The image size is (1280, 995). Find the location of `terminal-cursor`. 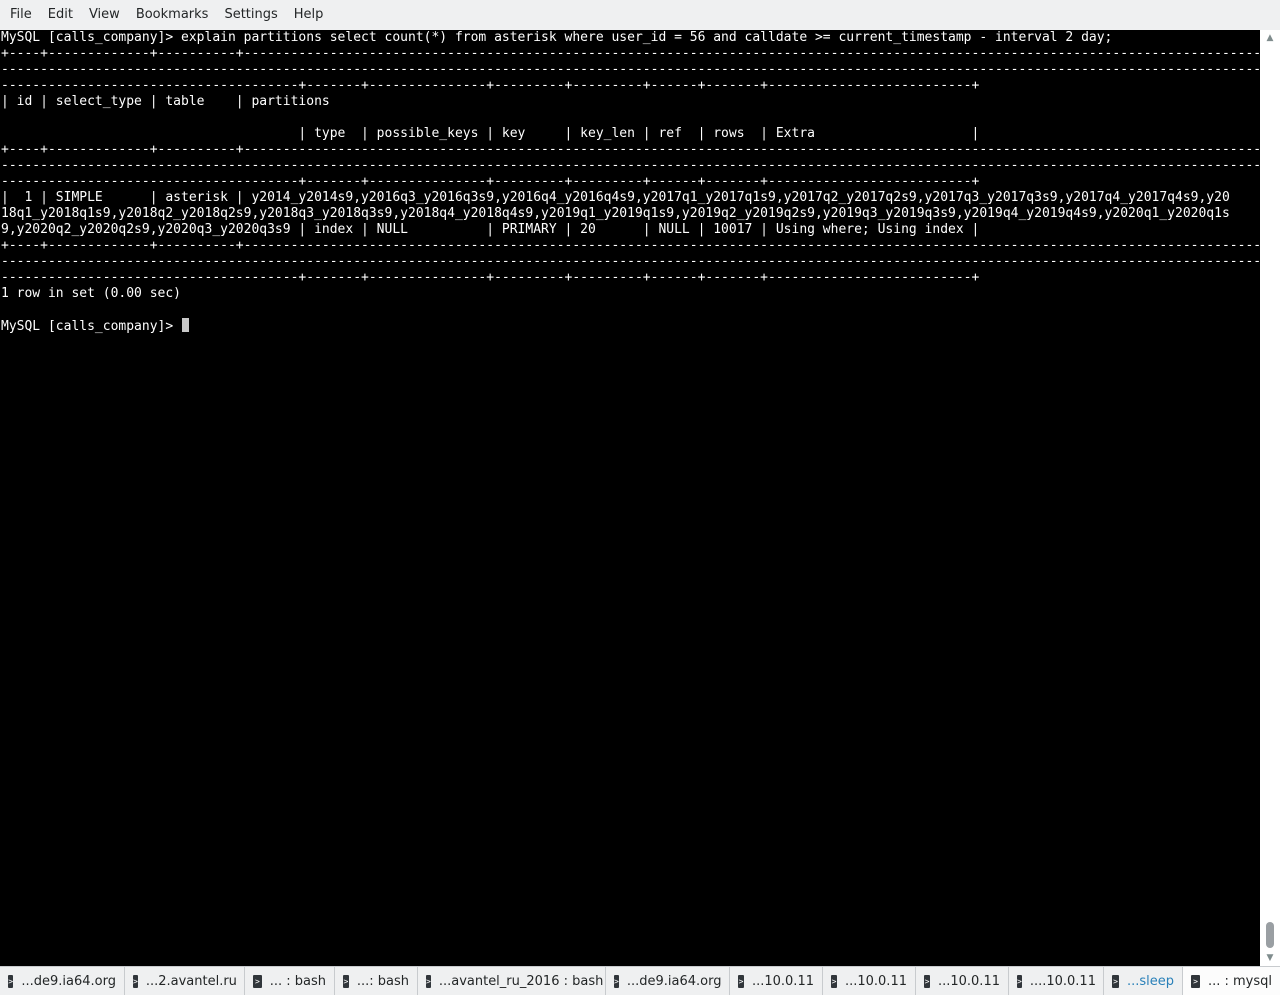

terminal-cursor is located at coordinates (186, 325).